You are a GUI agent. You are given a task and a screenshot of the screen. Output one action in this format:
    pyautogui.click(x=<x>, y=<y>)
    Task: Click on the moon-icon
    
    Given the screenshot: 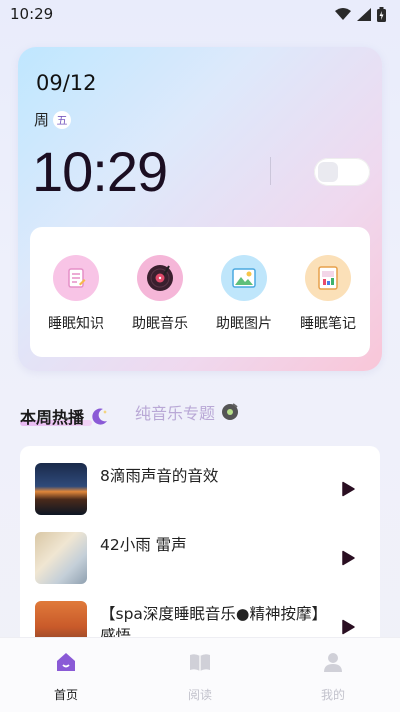 What is the action you would take?
    pyautogui.click(x=99, y=416)
    